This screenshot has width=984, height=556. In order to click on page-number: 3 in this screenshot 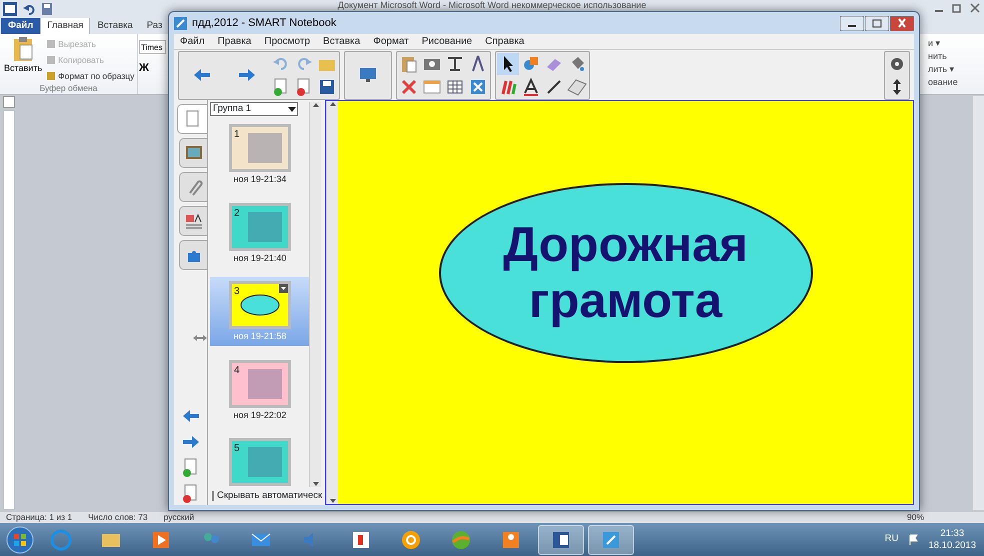, I will do `click(237, 292)`.